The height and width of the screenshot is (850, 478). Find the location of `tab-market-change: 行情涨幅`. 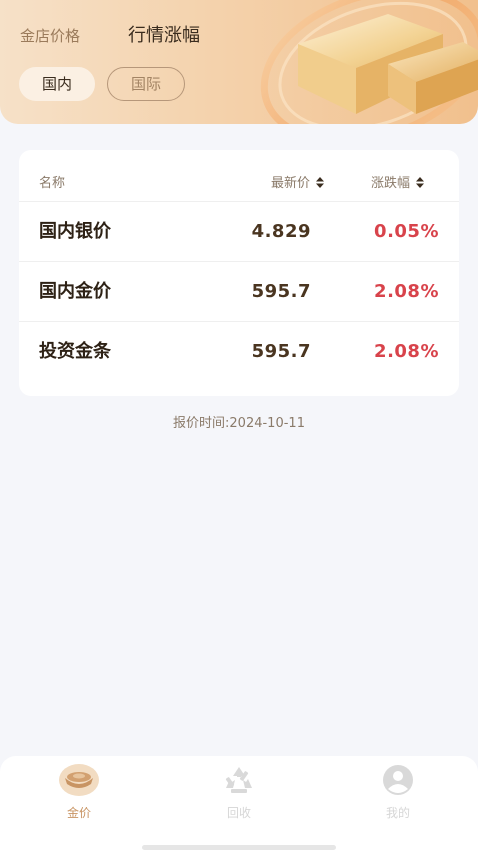

tab-market-change: 行情涨幅 is located at coordinates (164, 36).